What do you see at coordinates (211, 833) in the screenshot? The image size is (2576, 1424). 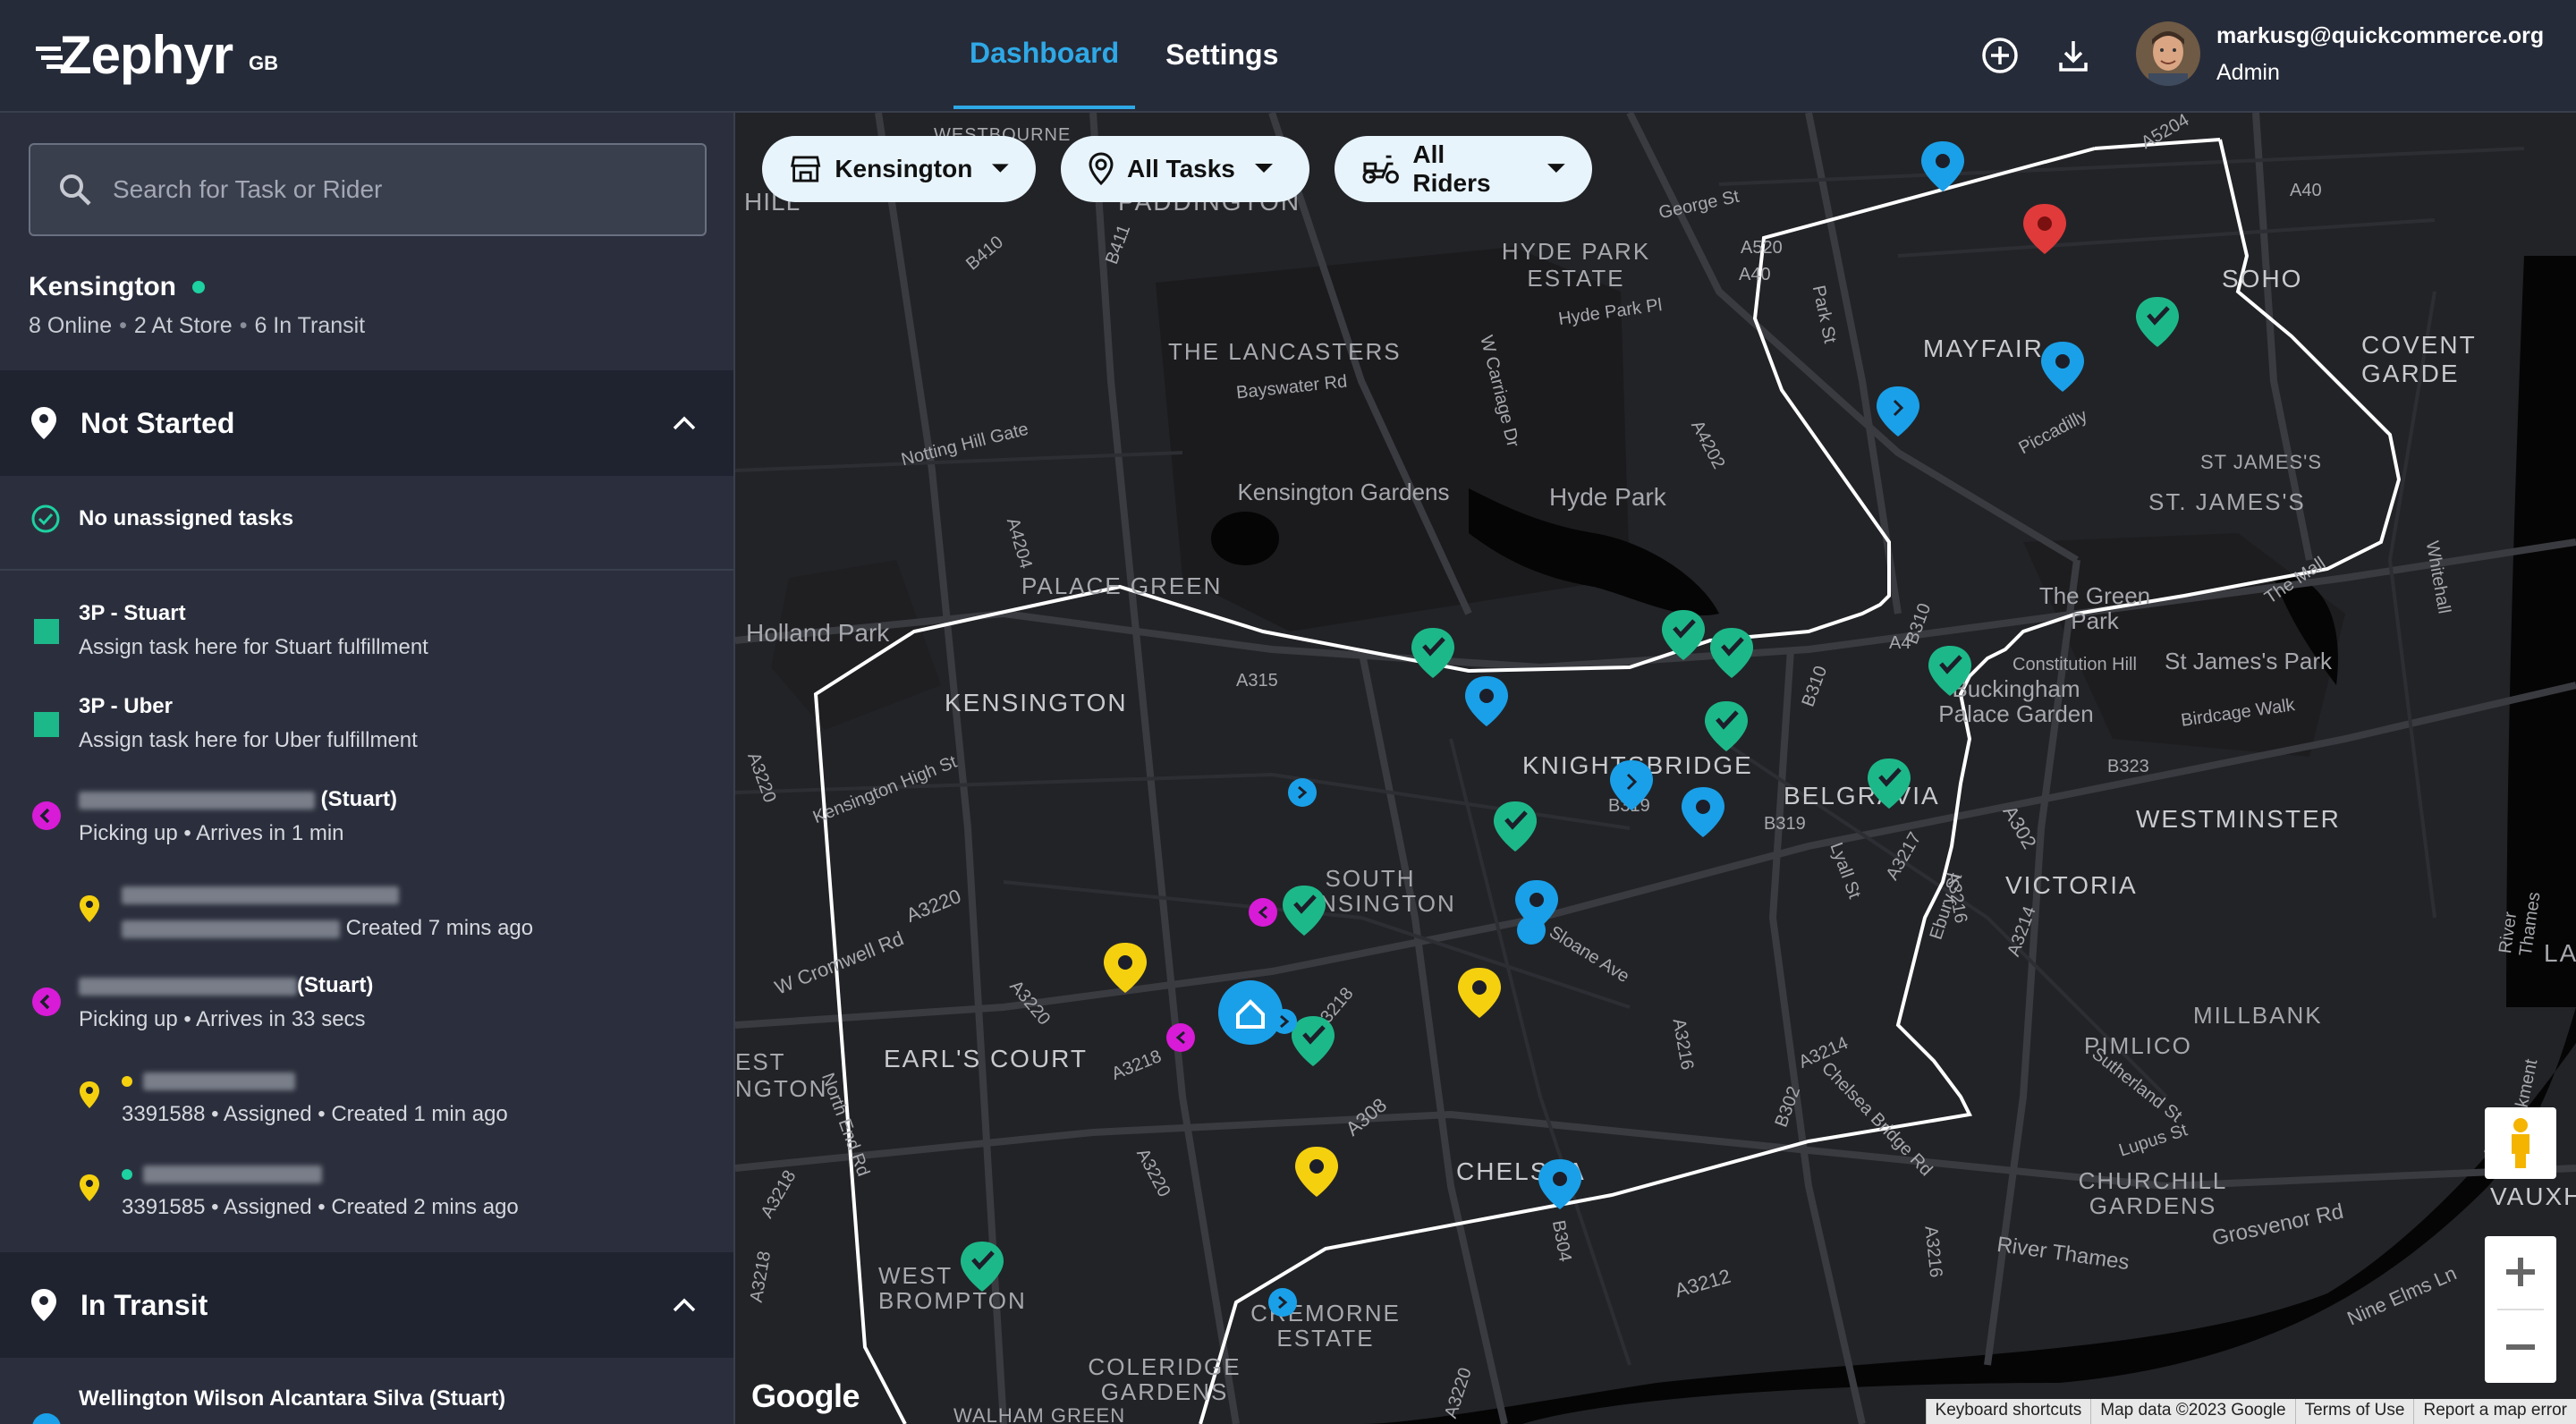 I see `rider-status: Picking up • Arrives in 1 min` at bounding box center [211, 833].